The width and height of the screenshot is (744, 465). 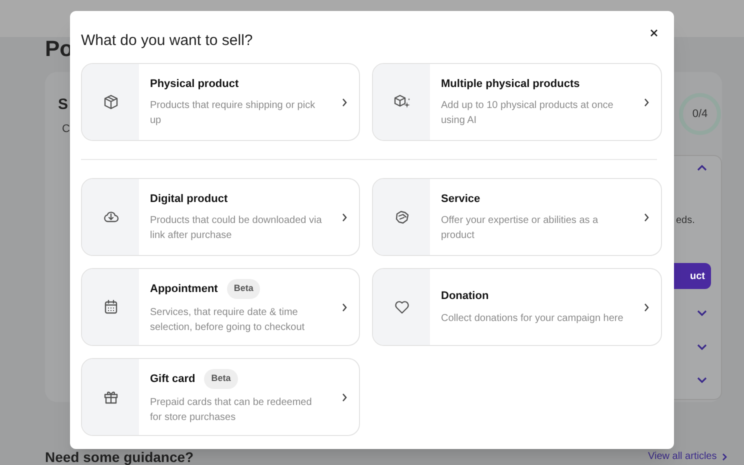 I want to click on modal-title: What do you want to sell?, so click(x=167, y=40).